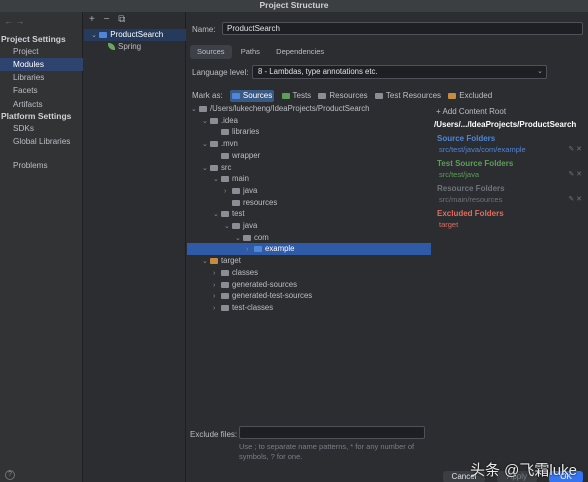  What do you see at coordinates (309, 156) in the screenshot?
I see `tree-node: wrapper` at bounding box center [309, 156].